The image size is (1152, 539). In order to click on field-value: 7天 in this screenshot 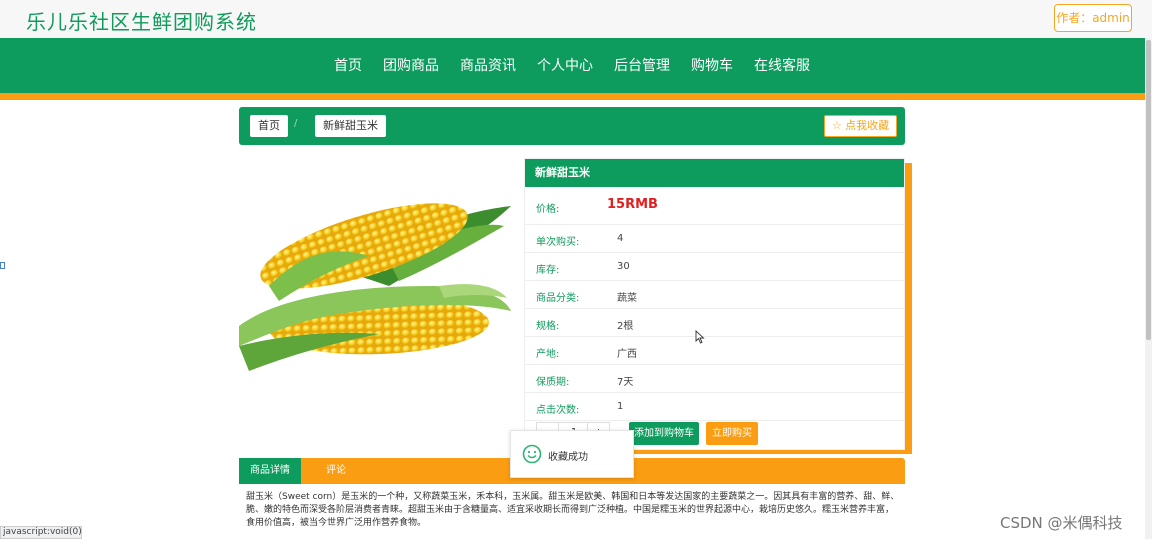, I will do `click(625, 382)`.